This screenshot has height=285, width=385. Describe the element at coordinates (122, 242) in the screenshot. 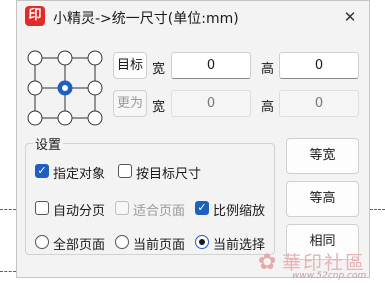

I see `current-page-radio` at that location.